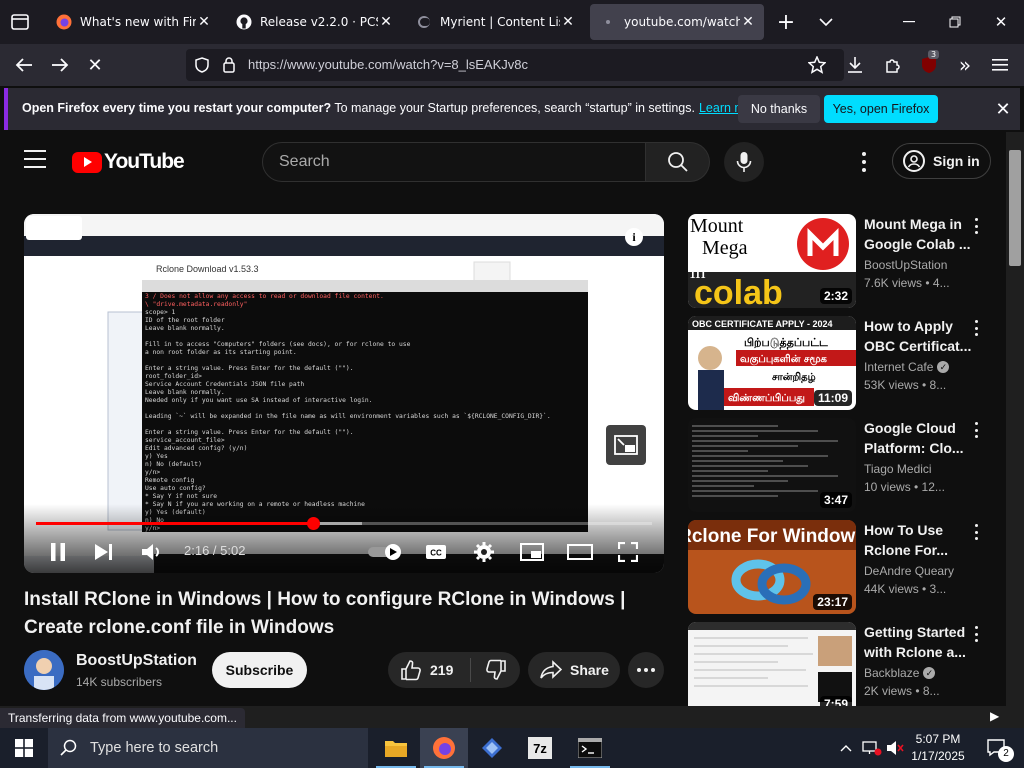  I want to click on taskbar-app-network, so click(492, 748).